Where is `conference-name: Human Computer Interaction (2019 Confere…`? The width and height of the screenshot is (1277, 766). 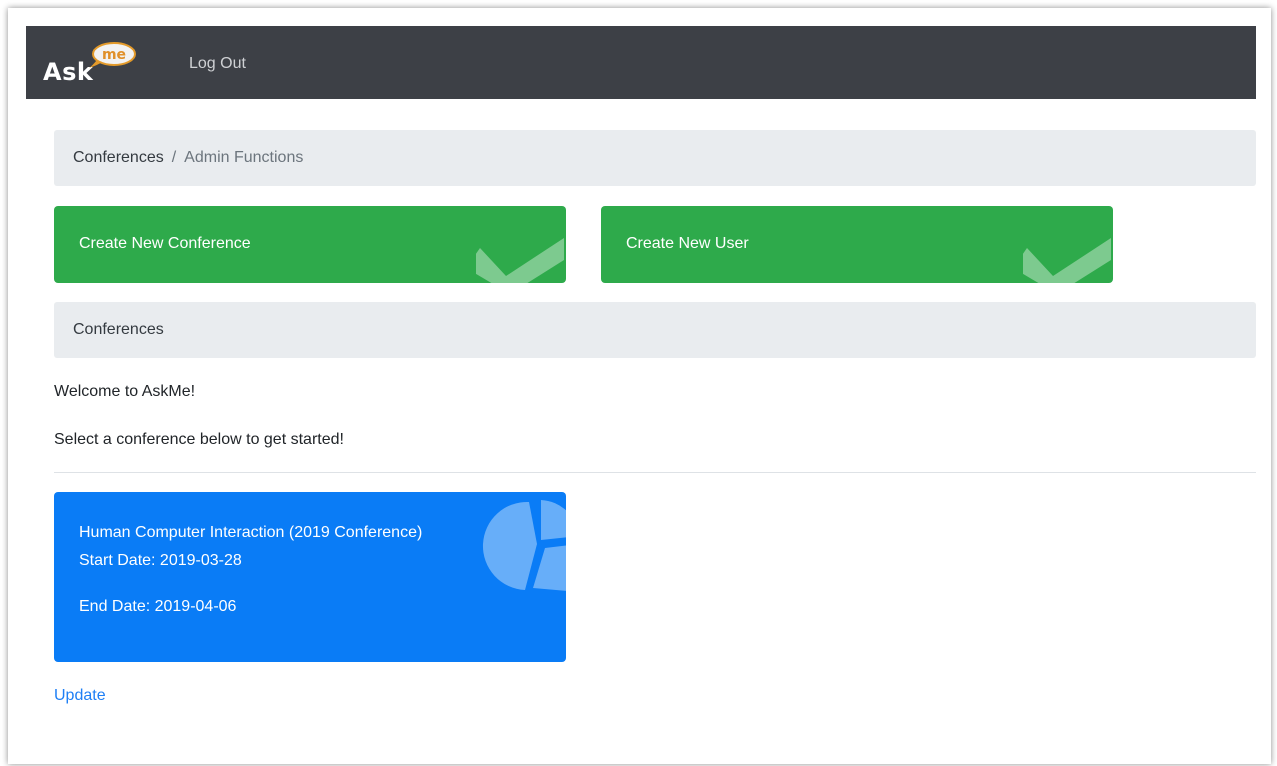 conference-name: Human Computer Interaction (2019 Confere… is located at coordinates (251, 532).